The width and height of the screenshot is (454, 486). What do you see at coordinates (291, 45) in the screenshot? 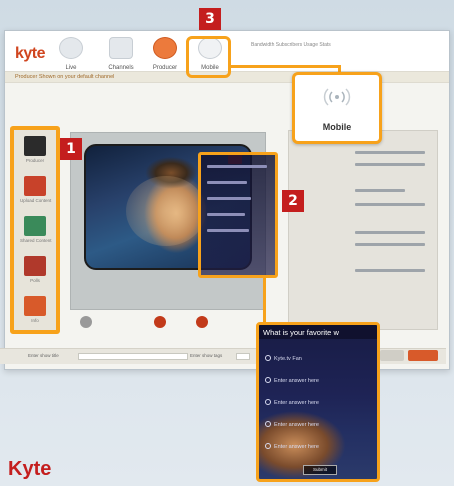
I see `header-stats: Bandwidth Subscribers Usage Stats` at bounding box center [291, 45].